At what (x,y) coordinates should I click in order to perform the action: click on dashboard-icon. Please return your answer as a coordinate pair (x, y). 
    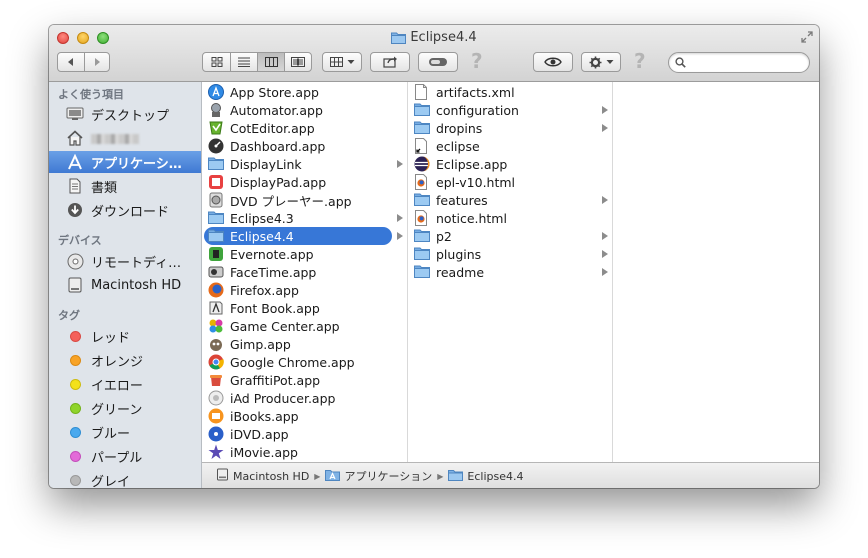
    Looking at the image, I should click on (216, 146).